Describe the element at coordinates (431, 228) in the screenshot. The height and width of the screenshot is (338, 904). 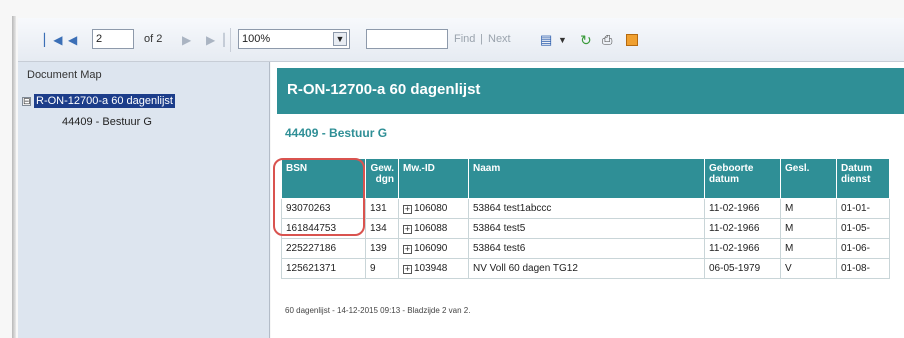
I see `cell-mw-id-value: 106088` at that location.